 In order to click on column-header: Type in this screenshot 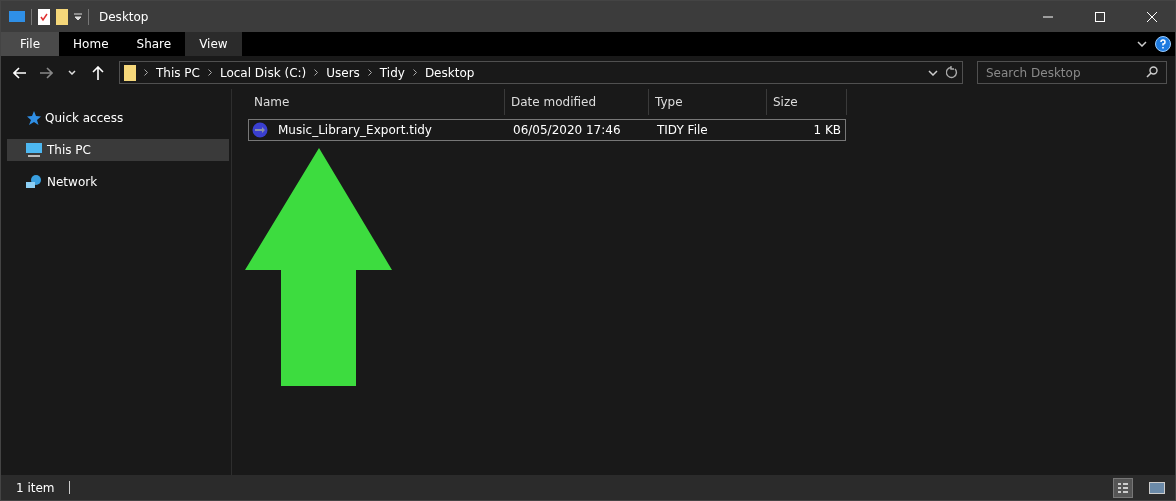, I will do `click(708, 102)`.